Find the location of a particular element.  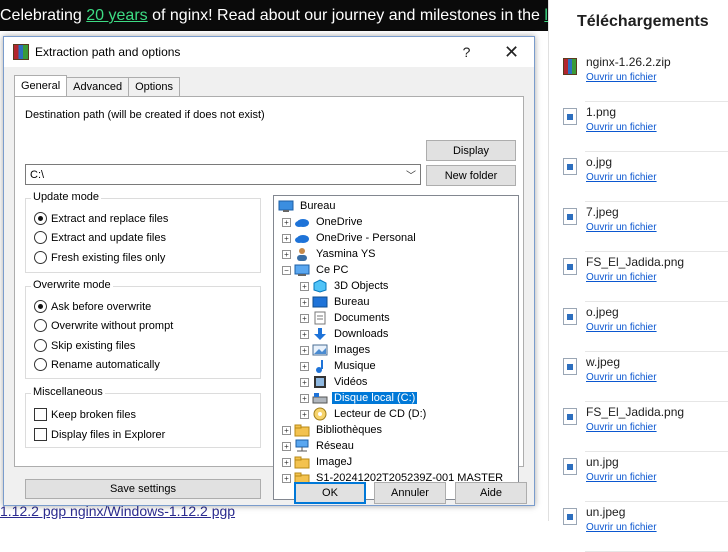

download-item: un.jpg Ouvrir un fichier is located at coordinates (638, 477).